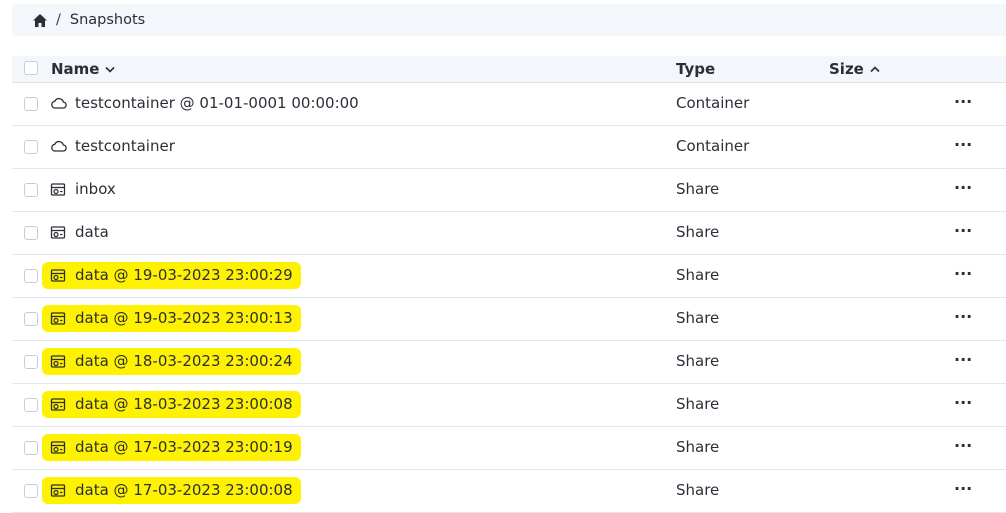 This screenshot has height=513, width=1006. What do you see at coordinates (509, 319) in the screenshot?
I see `table-row: data @ 19-03-2023 23:00:13 Share ···` at bounding box center [509, 319].